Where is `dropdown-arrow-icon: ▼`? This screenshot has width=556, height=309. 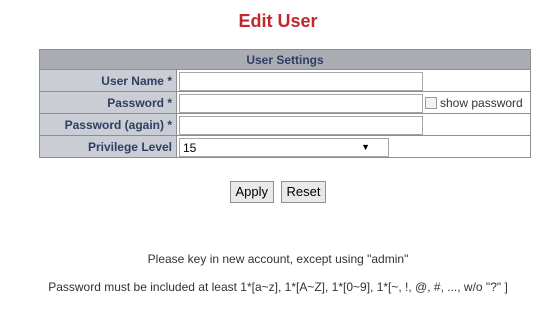 dropdown-arrow-icon: ▼ is located at coordinates (365, 146).